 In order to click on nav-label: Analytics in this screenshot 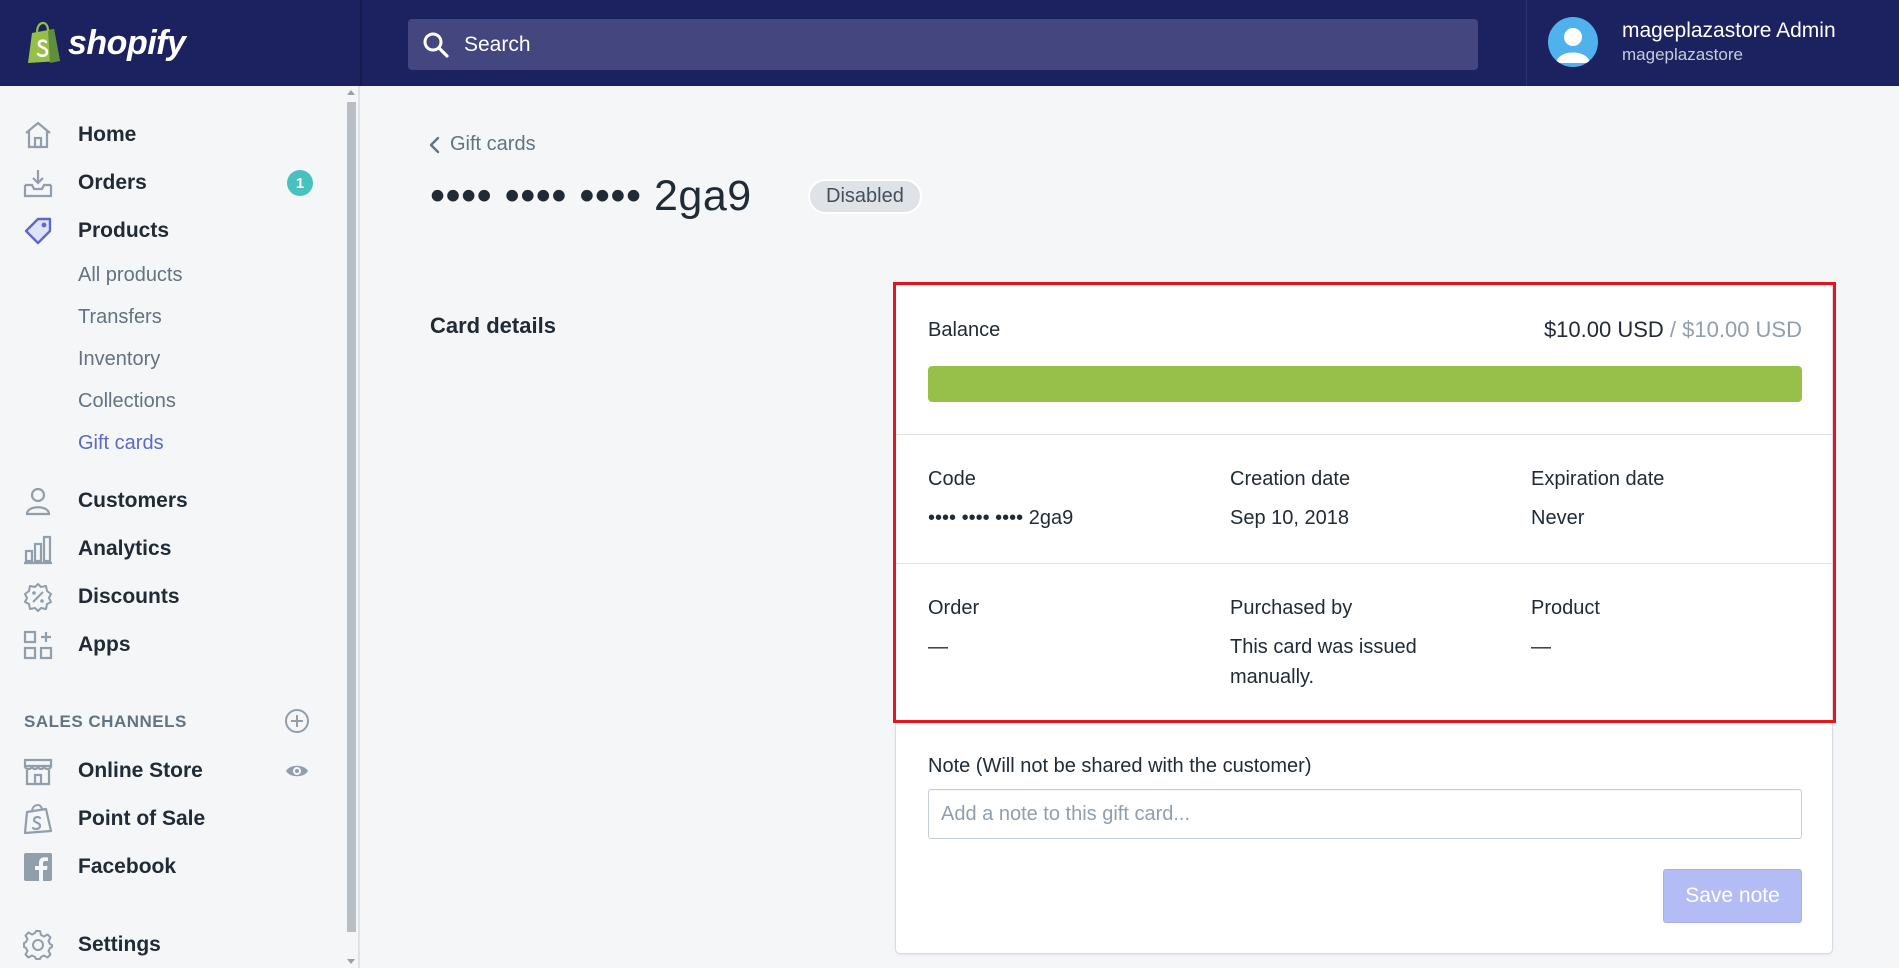, I will do `click(125, 548)`.